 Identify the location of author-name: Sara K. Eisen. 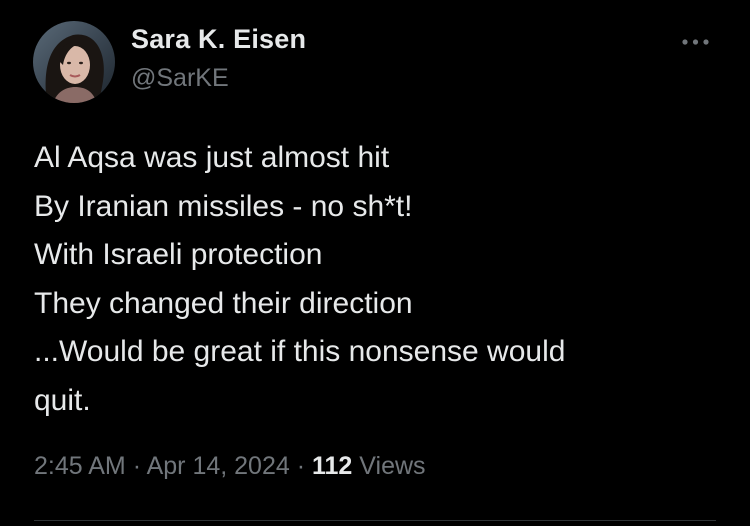
(218, 39).